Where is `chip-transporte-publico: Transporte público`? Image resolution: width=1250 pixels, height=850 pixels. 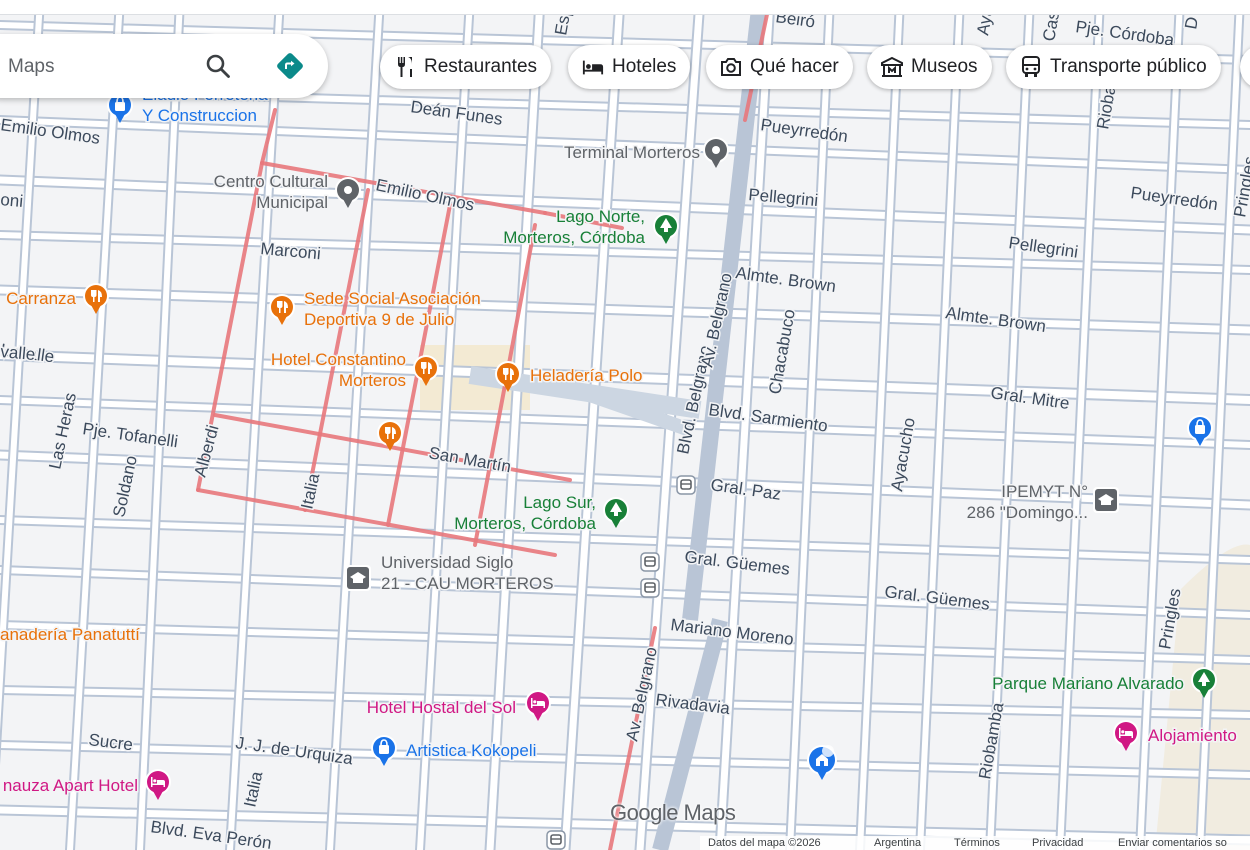
chip-transporte-publico: Transporte público is located at coordinates (1113, 67).